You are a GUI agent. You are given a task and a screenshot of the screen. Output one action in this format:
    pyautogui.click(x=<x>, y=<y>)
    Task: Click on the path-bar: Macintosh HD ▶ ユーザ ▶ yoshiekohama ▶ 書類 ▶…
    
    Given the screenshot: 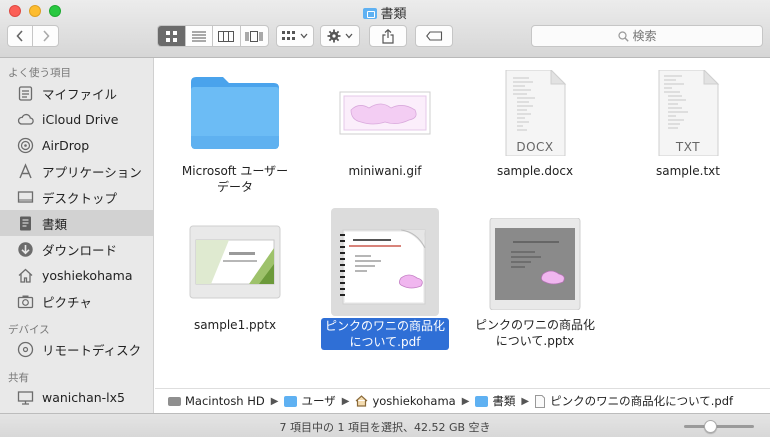 What is the action you would take?
    pyautogui.click(x=462, y=400)
    